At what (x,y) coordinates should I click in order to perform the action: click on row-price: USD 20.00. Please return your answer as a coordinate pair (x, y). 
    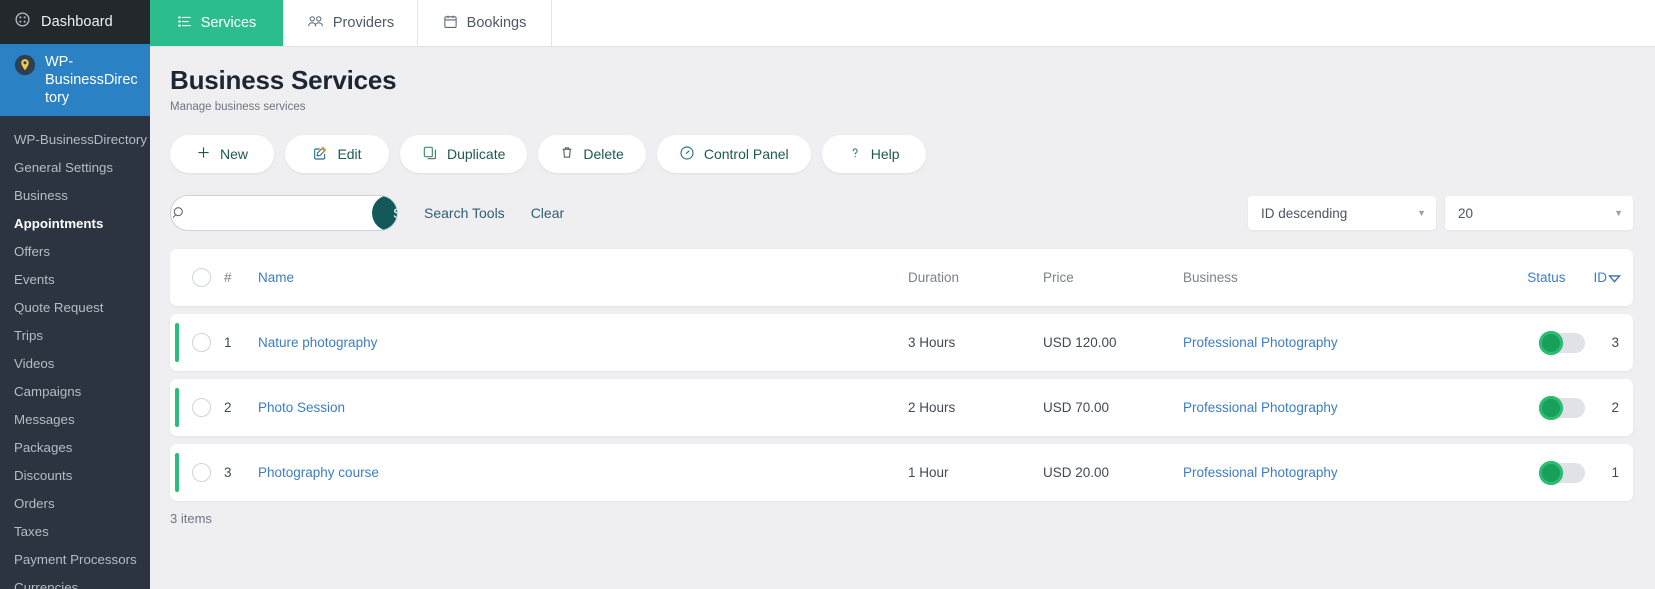
    Looking at the image, I should click on (1076, 472).